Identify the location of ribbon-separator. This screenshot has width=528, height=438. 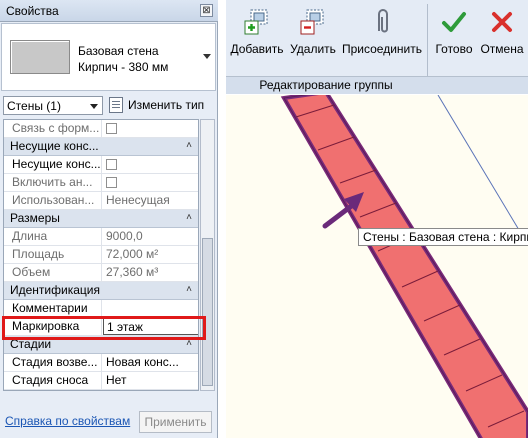
(427, 40).